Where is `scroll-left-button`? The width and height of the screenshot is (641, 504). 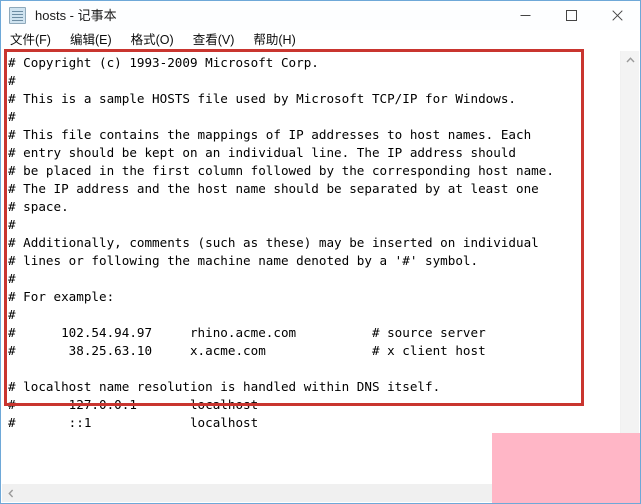
scroll-left-button is located at coordinates (11, 493).